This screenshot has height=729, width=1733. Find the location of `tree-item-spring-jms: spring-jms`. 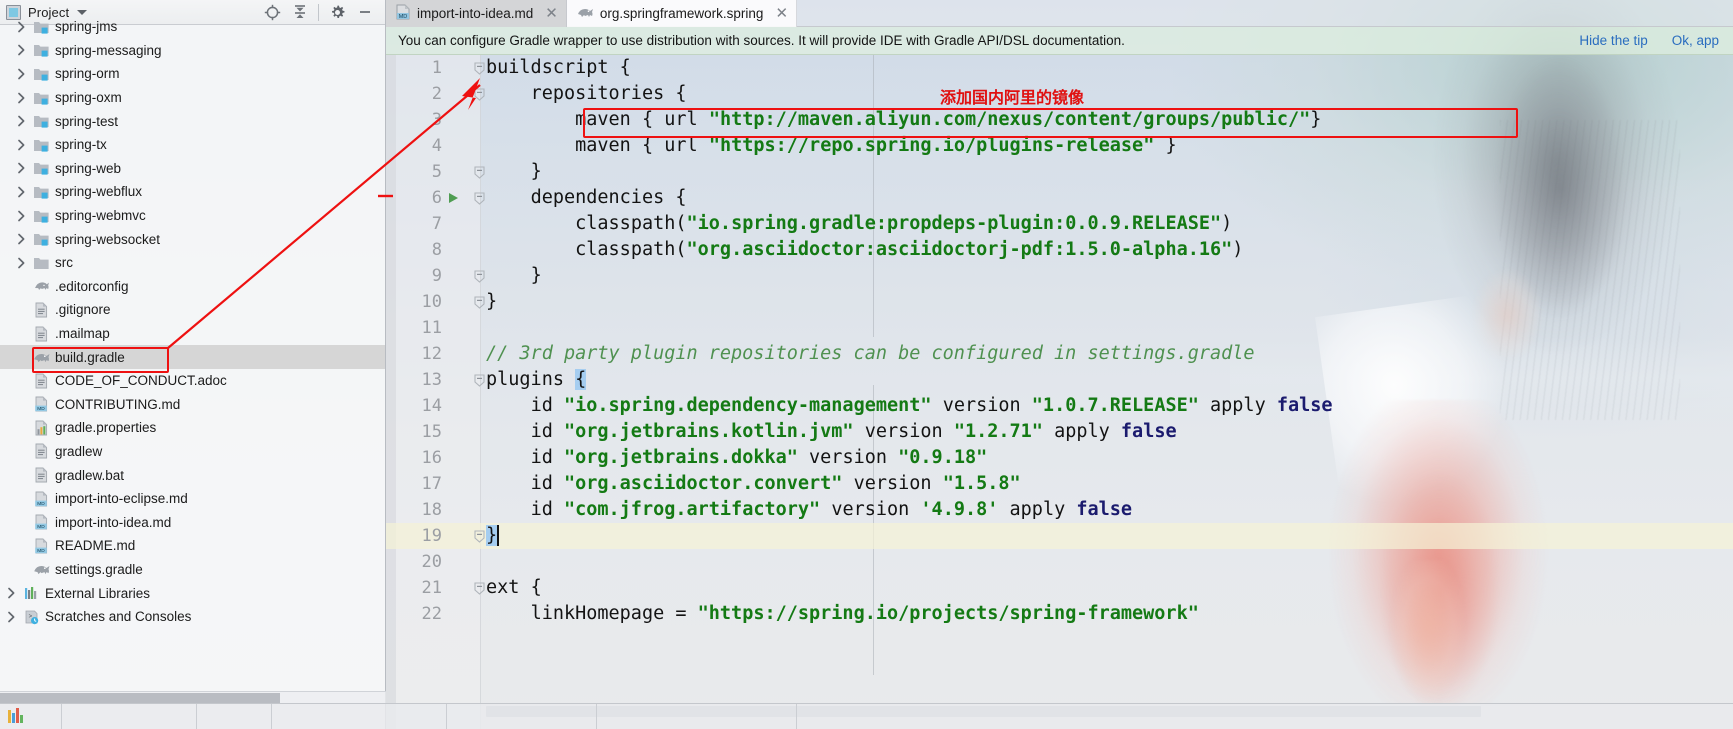

tree-item-spring-jms: spring-jms is located at coordinates (192, 27).